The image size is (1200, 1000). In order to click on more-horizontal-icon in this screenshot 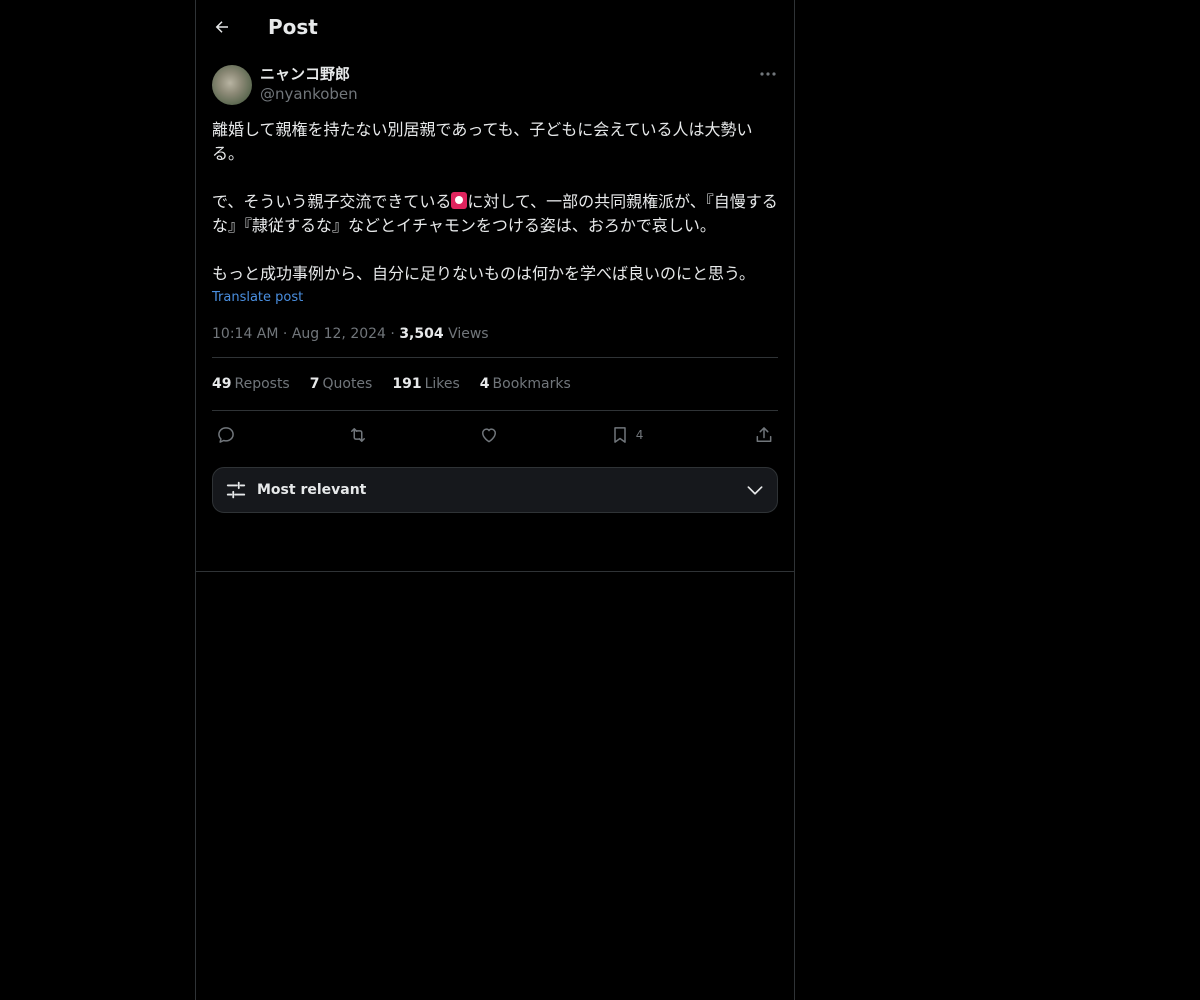, I will do `click(768, 74)`.